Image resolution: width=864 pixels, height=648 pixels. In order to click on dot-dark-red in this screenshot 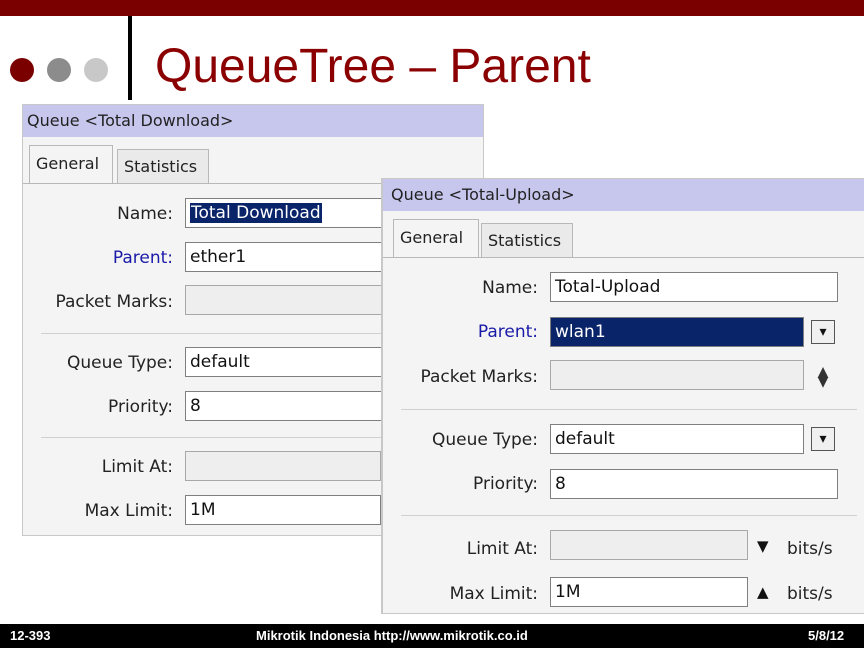, I will do `click(22, 70)`.